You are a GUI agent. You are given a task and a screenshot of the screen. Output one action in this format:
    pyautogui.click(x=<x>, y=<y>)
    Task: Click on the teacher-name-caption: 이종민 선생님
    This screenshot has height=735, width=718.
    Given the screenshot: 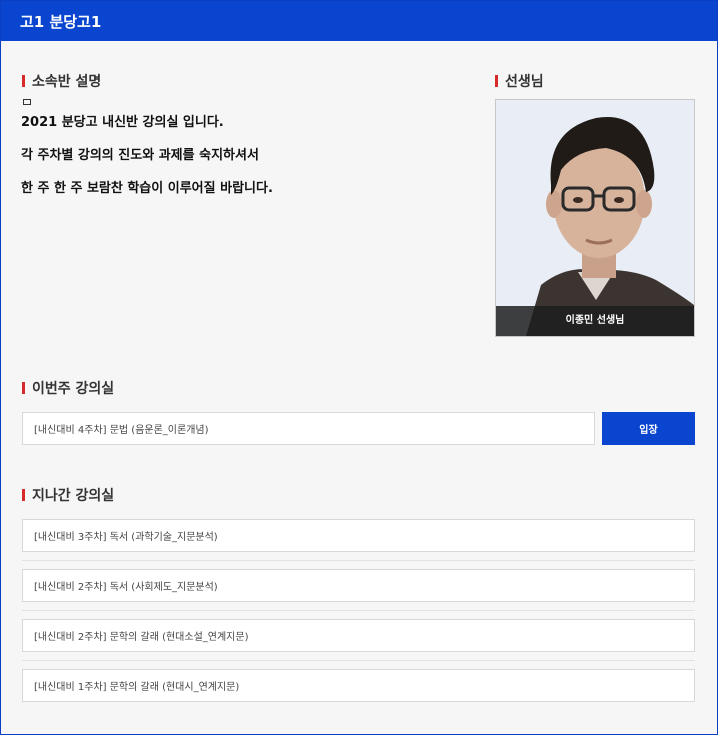 What is the action you would take?
    pyautogui.click(x=595, y=321)
    